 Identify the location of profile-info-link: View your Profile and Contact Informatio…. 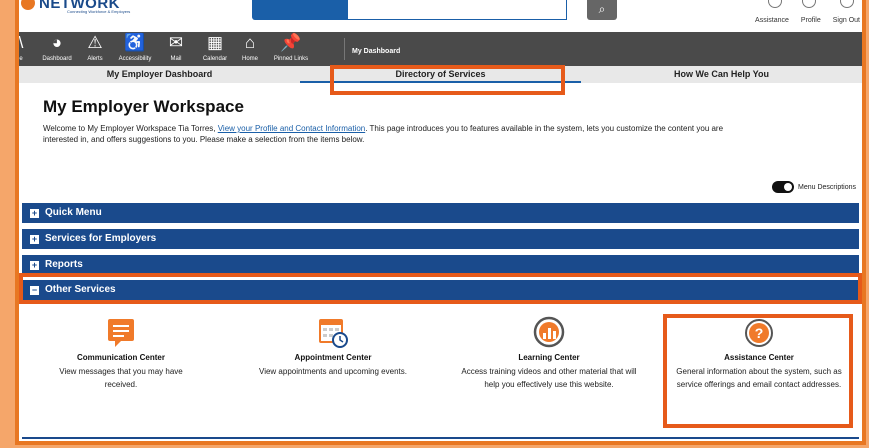
(291, 128).